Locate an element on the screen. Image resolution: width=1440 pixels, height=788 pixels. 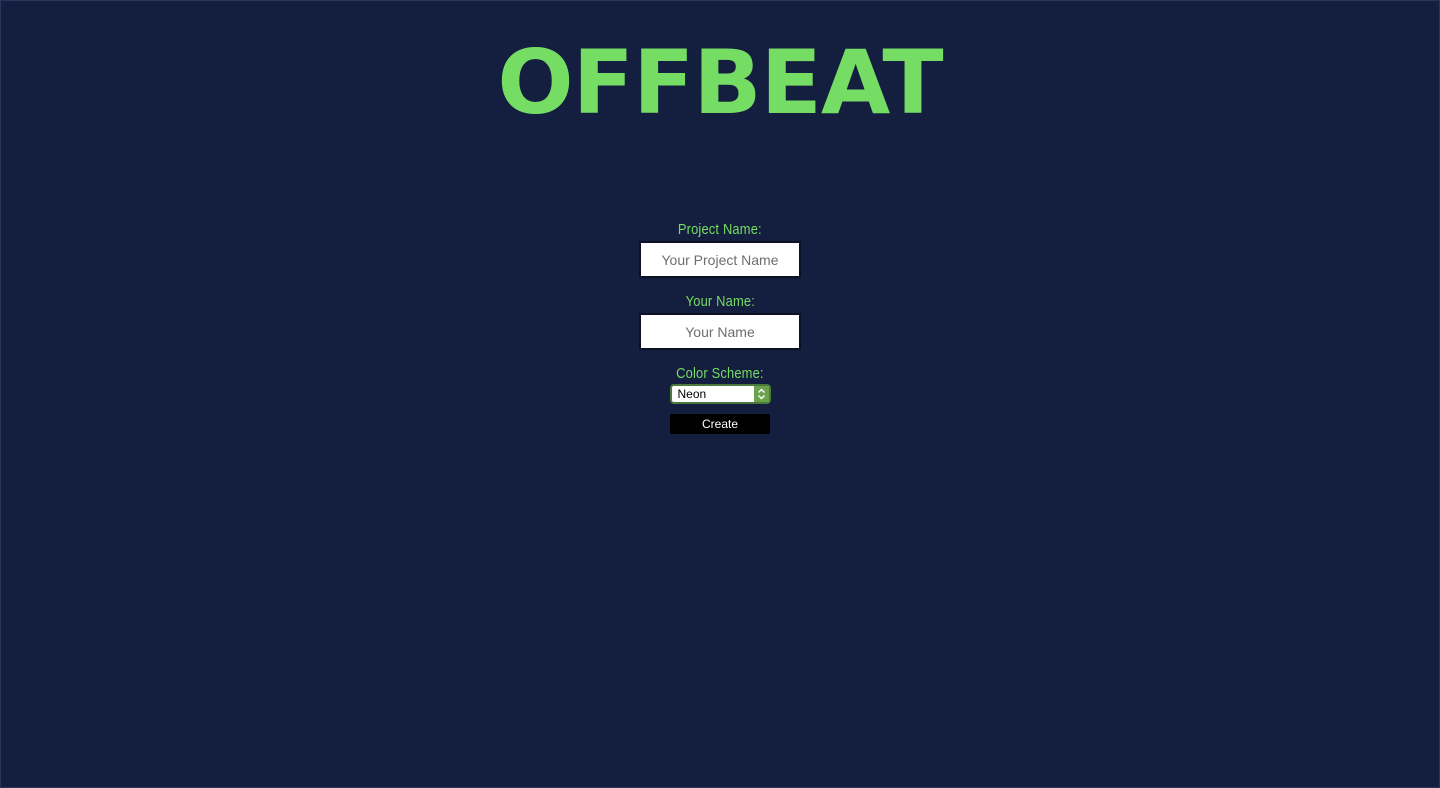
color-scheme-select: Neon is located at coordinates (720, 394).